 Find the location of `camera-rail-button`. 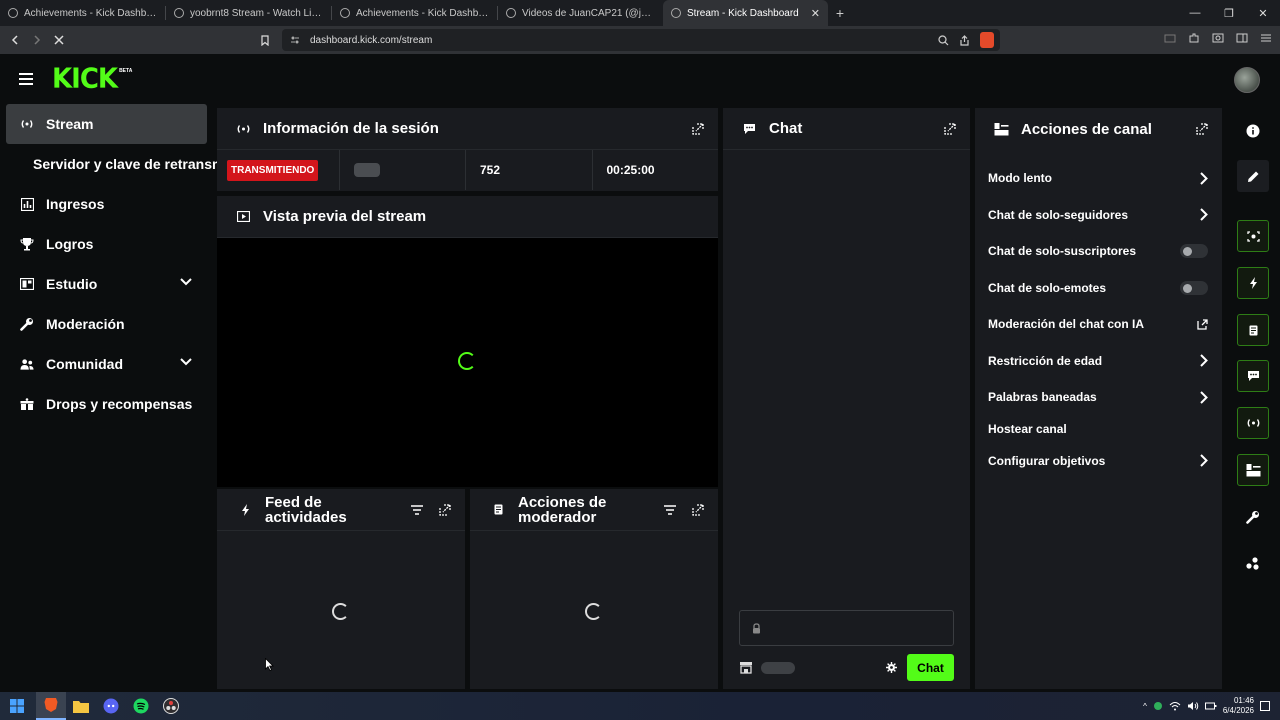

camera-rail-button is located at coordinates (1253, 236).